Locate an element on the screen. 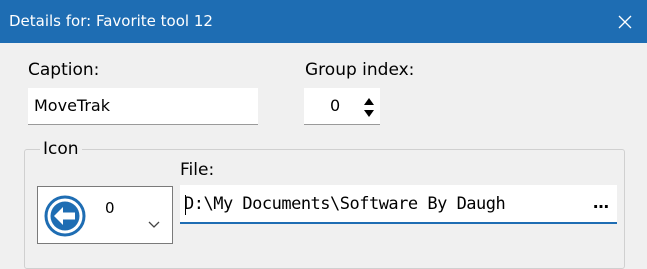 Image resolution: width=647 pixels, height=269 pixels. close-button is located at coordinates (625, 21).